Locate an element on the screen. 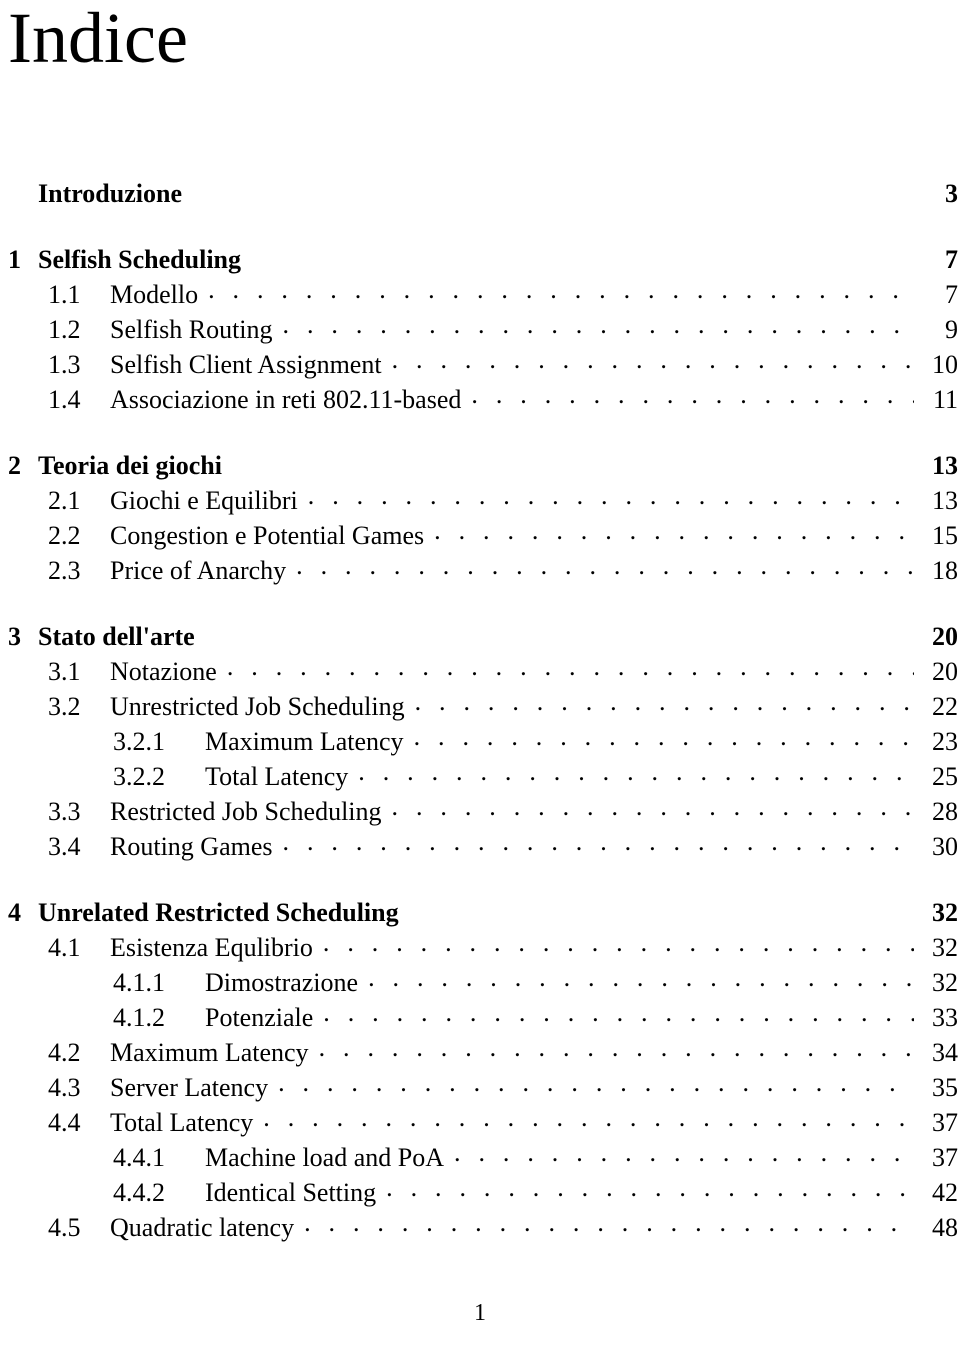 This screenshot has width=960, height=1348. toc-entry-number: 2.2 is located at coordinates (64, 535).